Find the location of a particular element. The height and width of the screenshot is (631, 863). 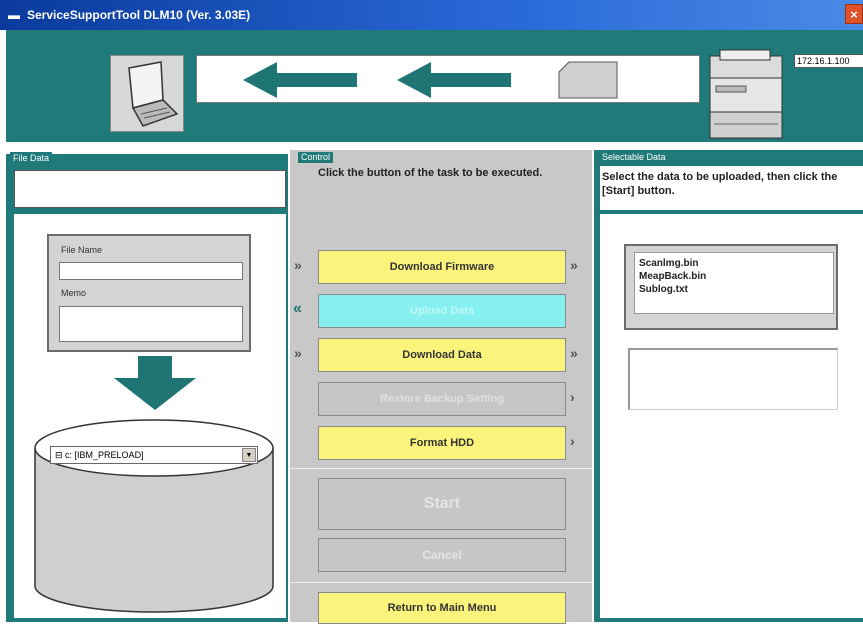

down-arrow-icon is located at coordinates (155, 383).